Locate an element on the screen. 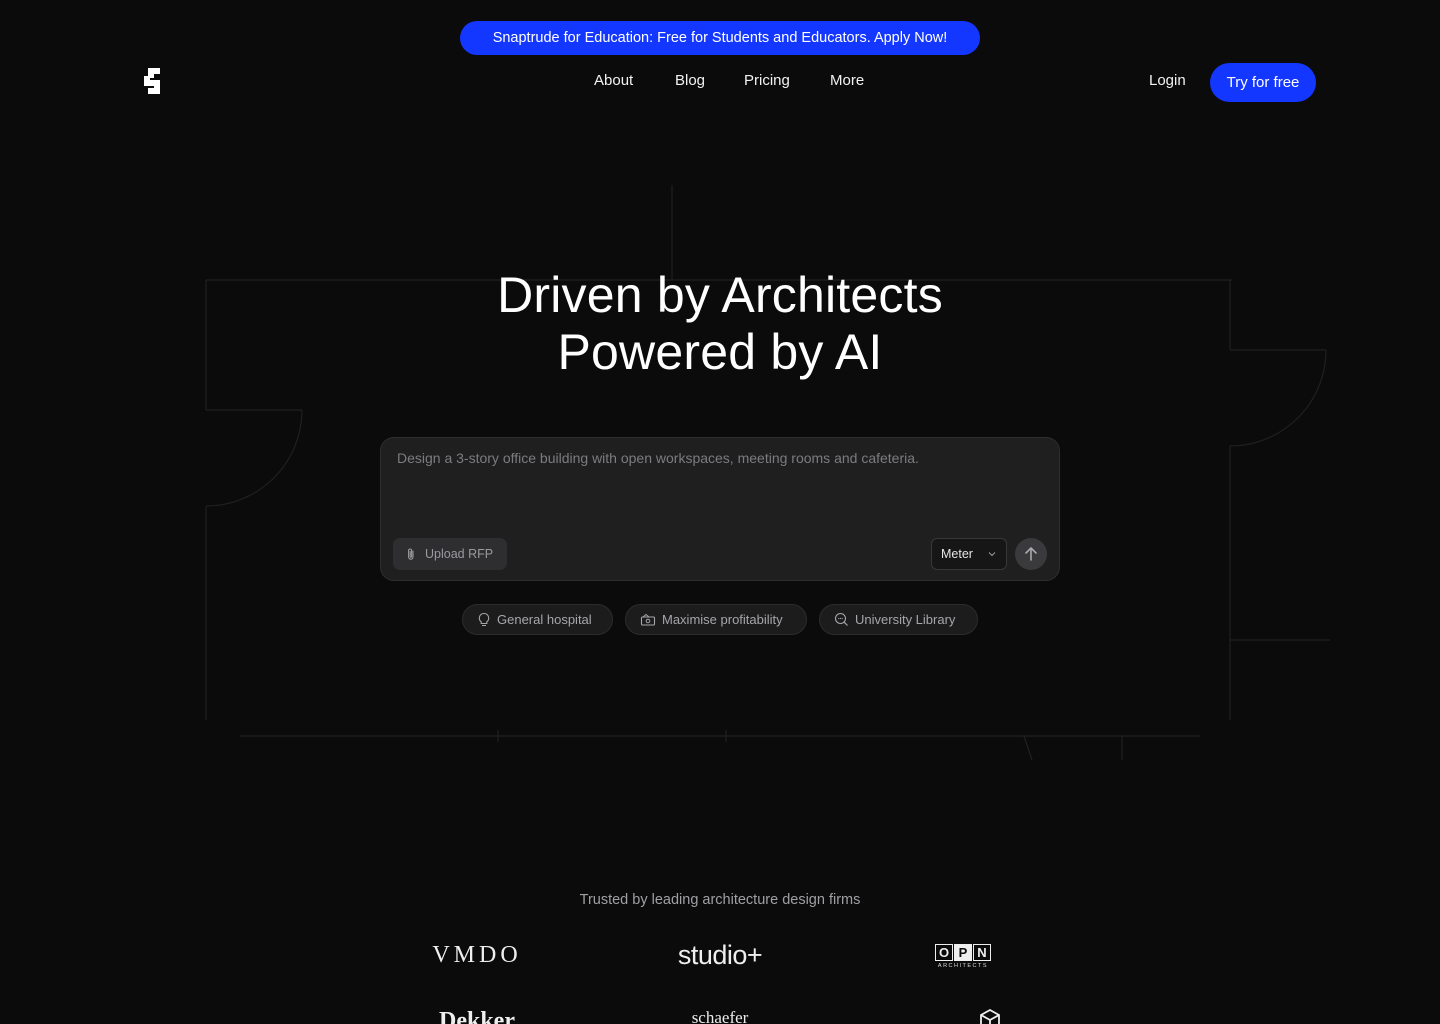 The height and width of the screenshot is (1024, 1440). dekker-logo: Dekker is located at coordinates (477, 1016).